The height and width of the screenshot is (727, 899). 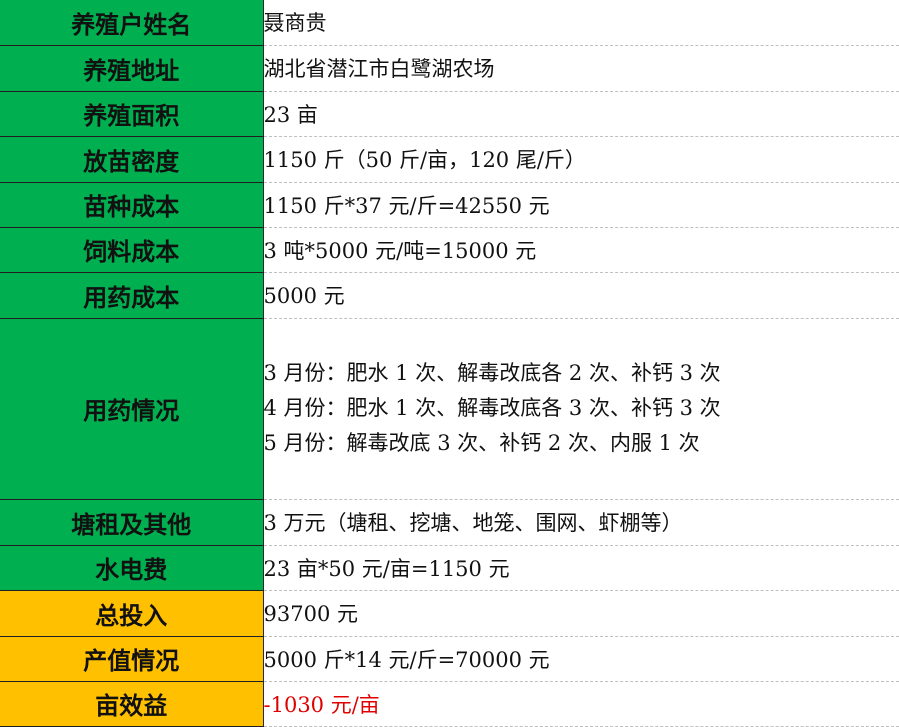 I want to click on row-value: 5000 斤*14 元/斤=70000 元, so click(x=581, y=658).